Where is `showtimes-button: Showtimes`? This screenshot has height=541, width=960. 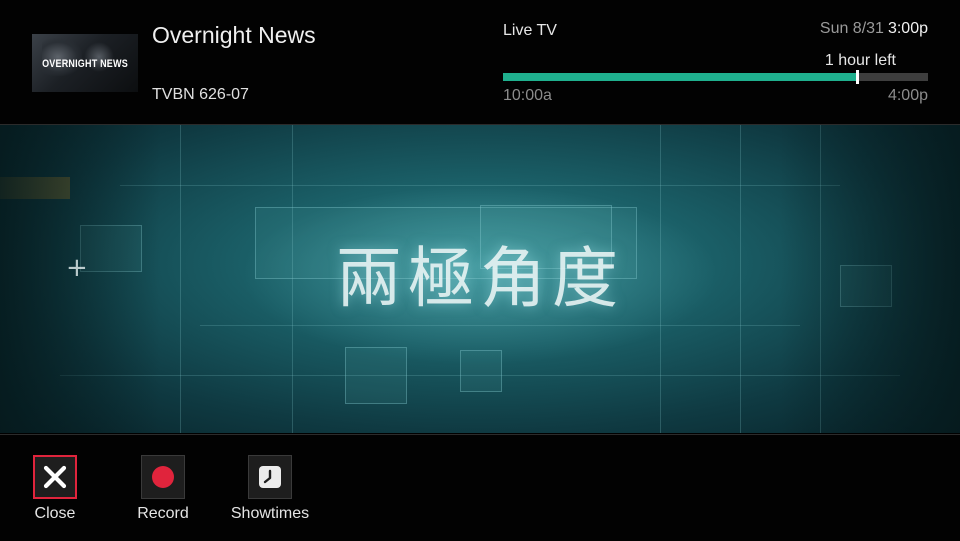
showtimes-button: Showtimes is located at coordinates (270, 489).